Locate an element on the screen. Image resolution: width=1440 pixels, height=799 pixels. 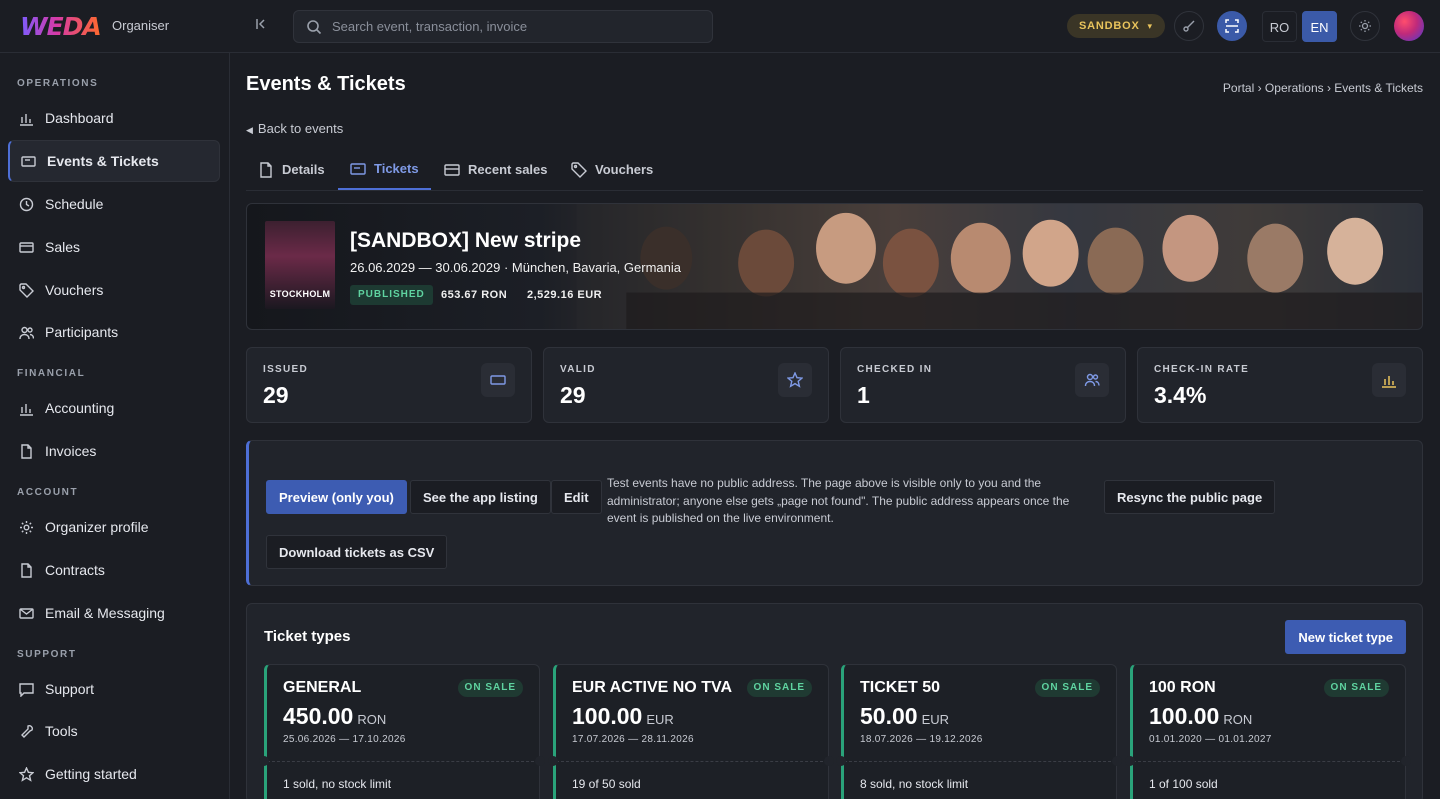
lang-en-button: EN is located at coordinates (1319, 26).